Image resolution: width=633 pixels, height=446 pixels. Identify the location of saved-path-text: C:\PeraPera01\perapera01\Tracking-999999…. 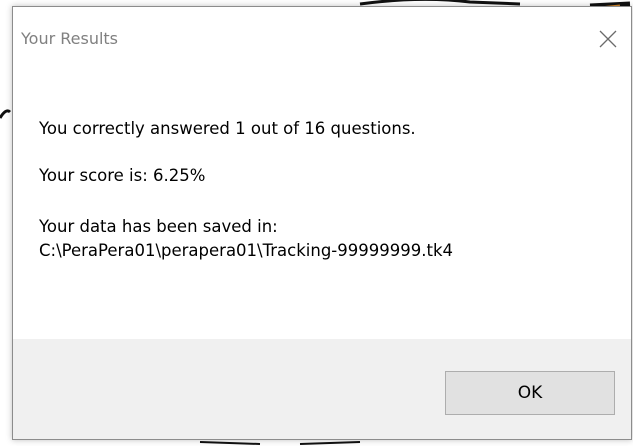
(246, 250).